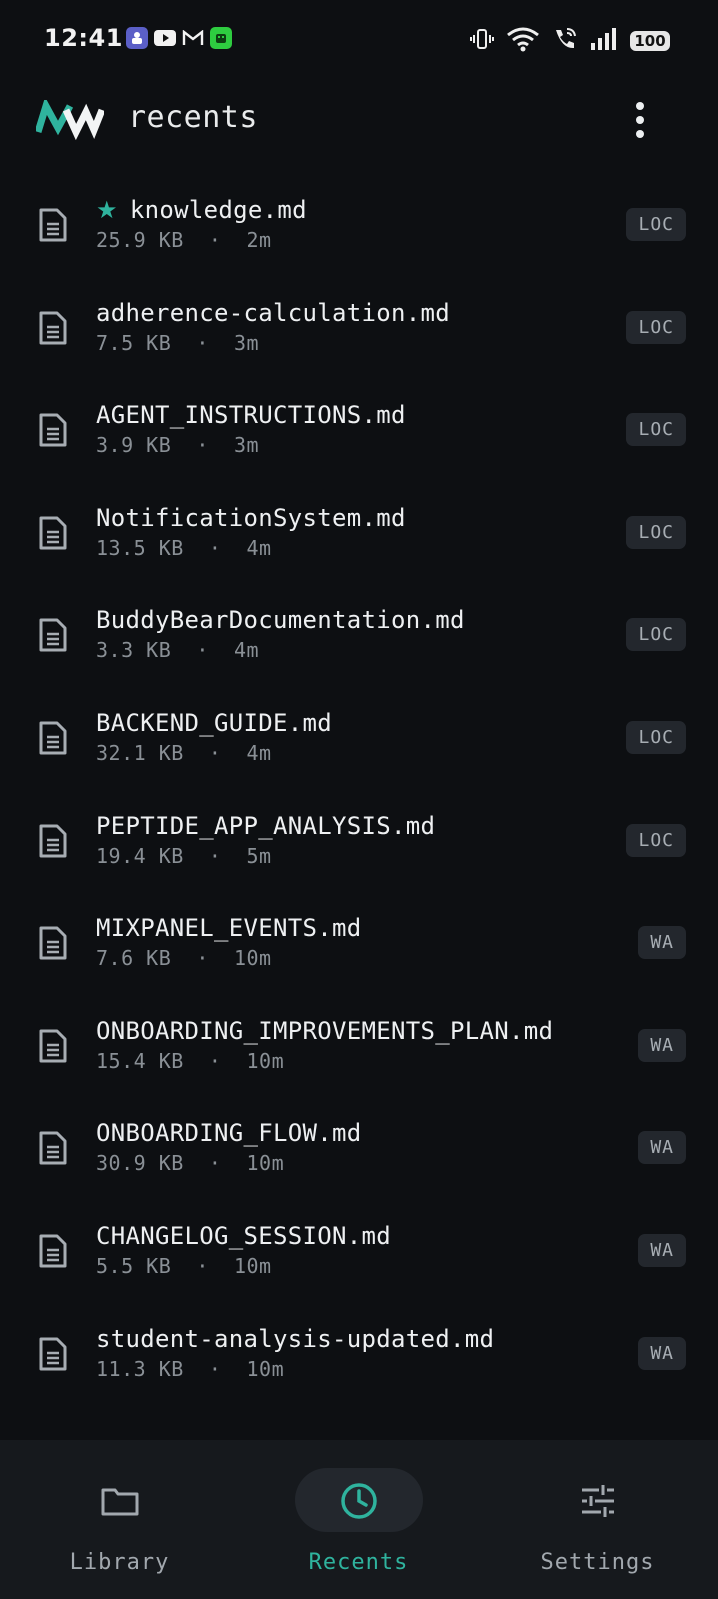  What do you see at coordinates (134, 958) in the screenshot?
I see `file-size: 7.6 KB` at bounding box center [134, 958].